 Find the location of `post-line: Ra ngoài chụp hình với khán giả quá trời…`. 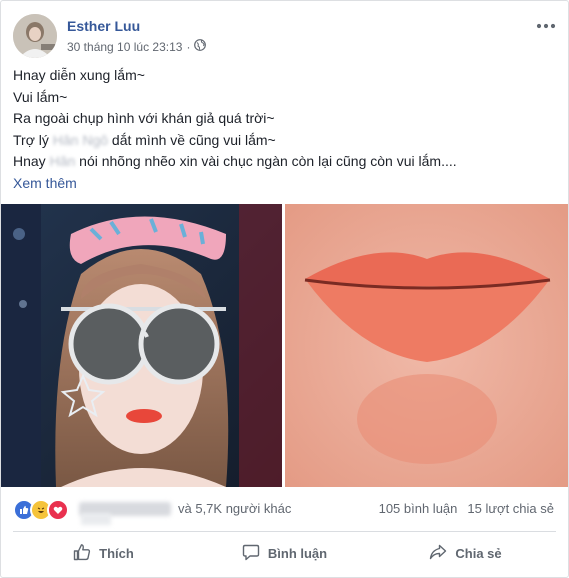

post-line: Ra ngoài chụp hình với khán giả quá trời… is located at coordinates (144, 118).